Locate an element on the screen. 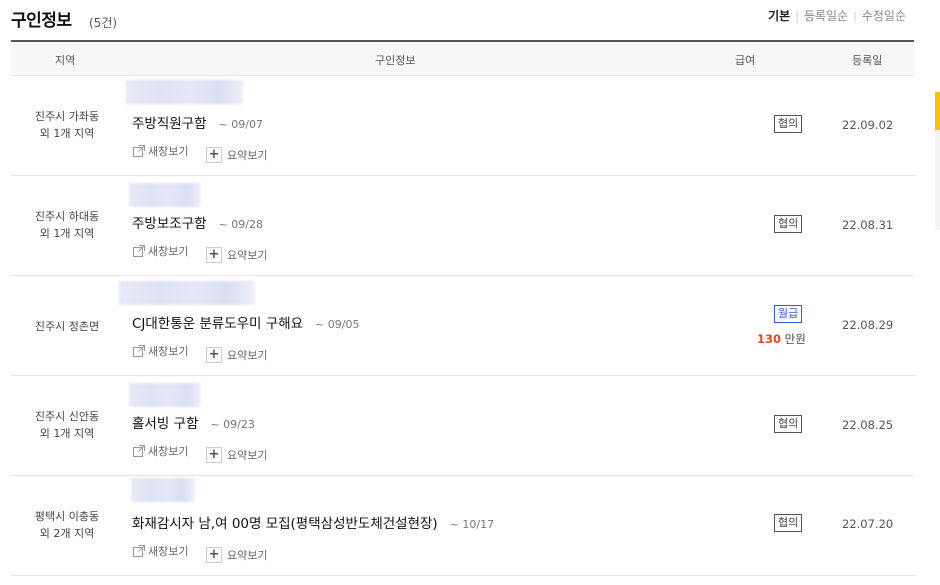 Image resolution: width=940 pixels, height=585 pixels. column-header-date: 등록일 is located at coordinates (867, 60).